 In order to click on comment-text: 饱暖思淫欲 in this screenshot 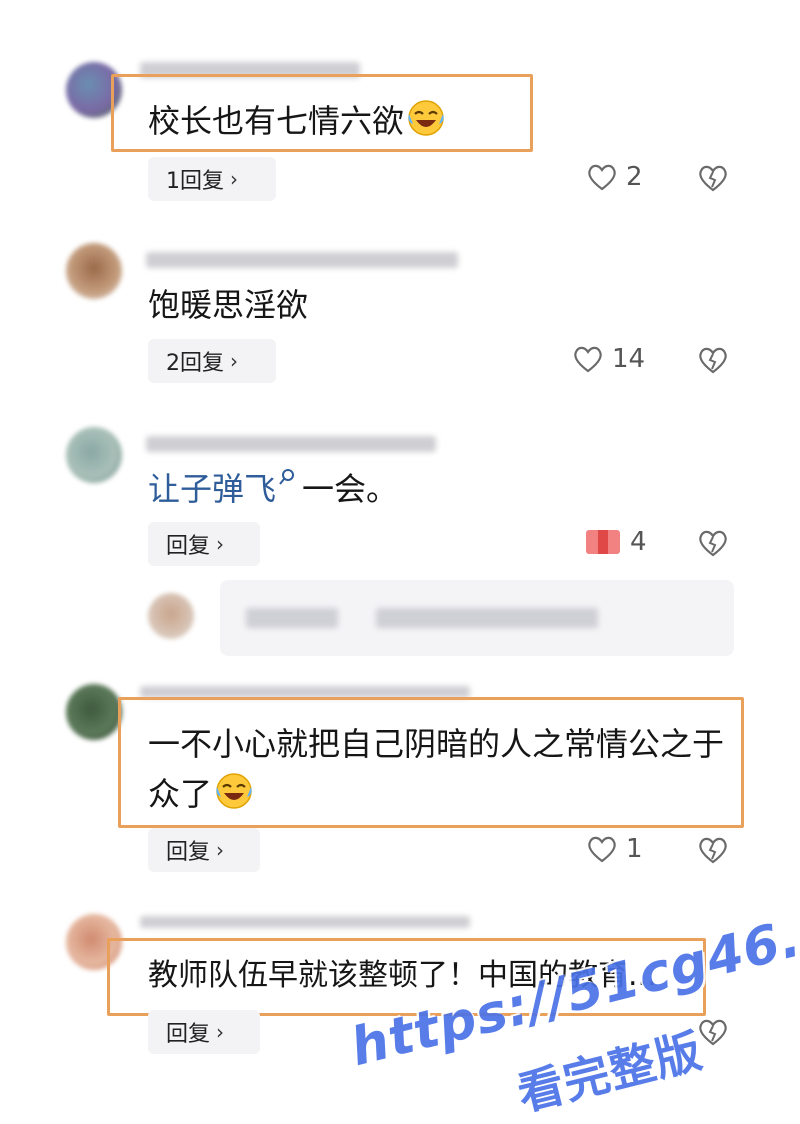, I will do `click(228, 305)`.